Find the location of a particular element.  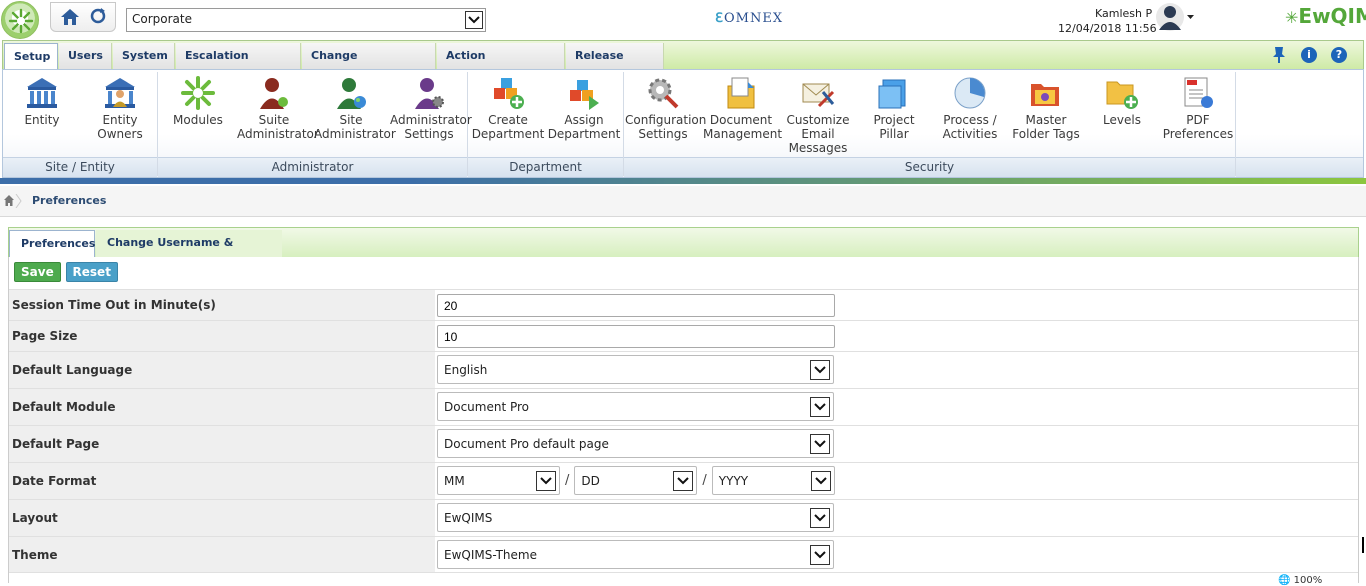

ribbon-entity: Entity is located at coordinates (42, 114).